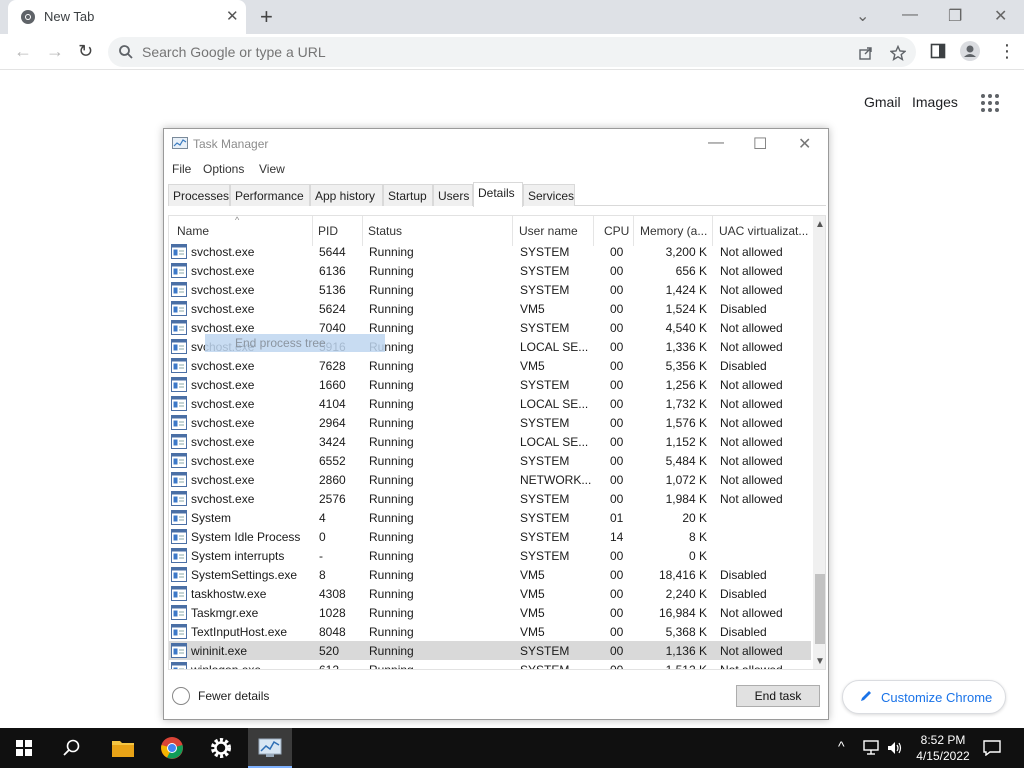 The image size is (1024, 768). What do you see at coordinates (199, 195) in the screenshot?
I see `tab-processes: Processes` at bounding box center [199, 195].